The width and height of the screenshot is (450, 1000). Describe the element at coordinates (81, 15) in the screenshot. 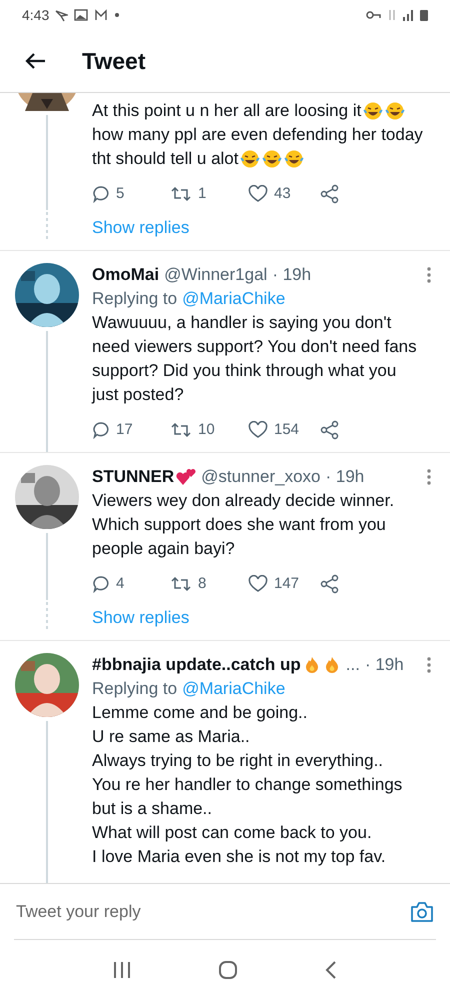

I see `gallery-icon` at that location.